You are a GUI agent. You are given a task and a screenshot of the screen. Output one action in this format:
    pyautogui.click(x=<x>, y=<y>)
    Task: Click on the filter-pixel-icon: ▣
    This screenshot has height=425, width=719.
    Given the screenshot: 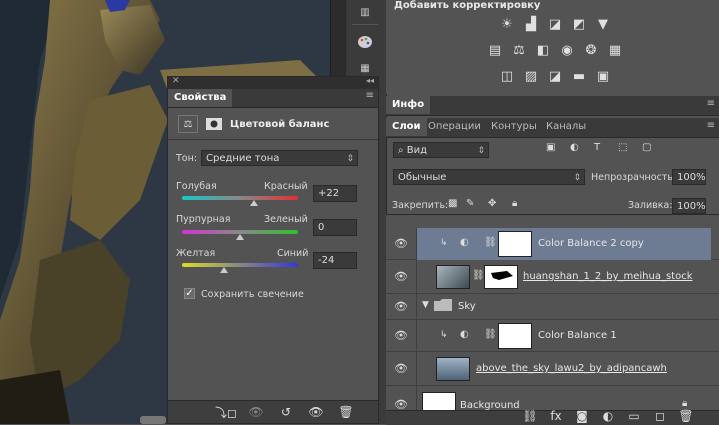 What is the action you would take?
    pyautogui.click(x=550, y=147)
    